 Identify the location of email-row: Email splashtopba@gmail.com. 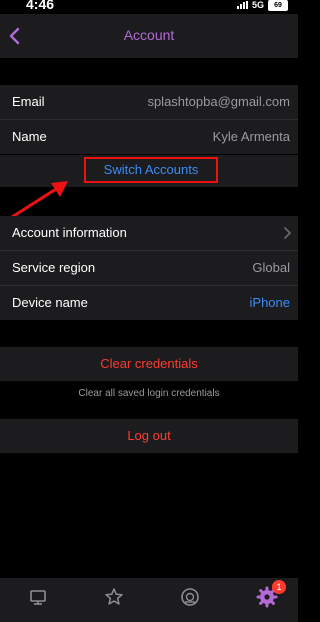
(149, 102).